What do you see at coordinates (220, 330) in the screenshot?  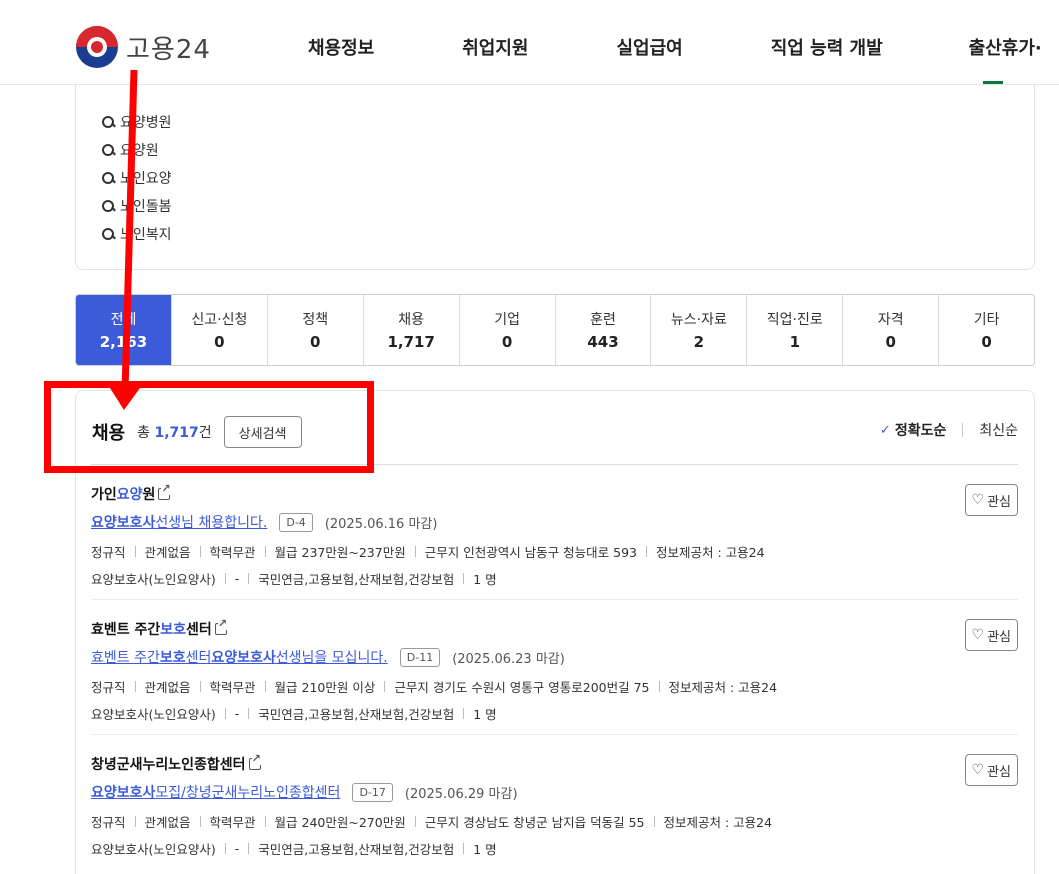 I see `tab-report: 신고·신청 0` at bounding box center [220, 330].